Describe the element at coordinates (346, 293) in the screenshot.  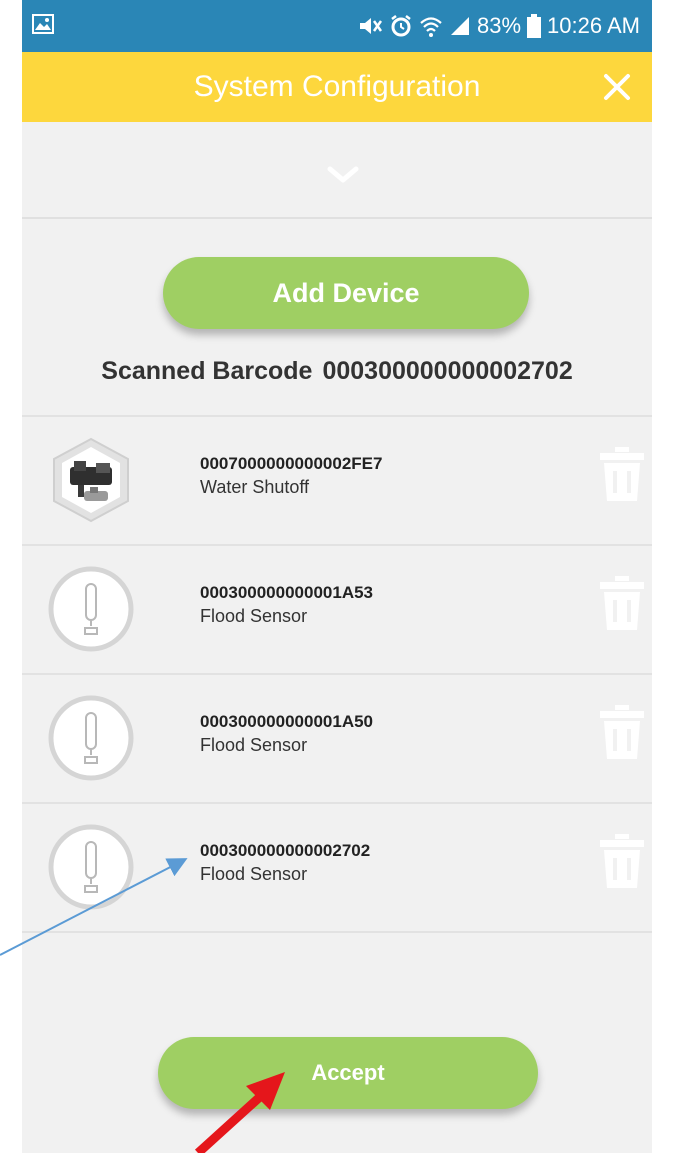
I see `add-device-button: Add Device` at that location.